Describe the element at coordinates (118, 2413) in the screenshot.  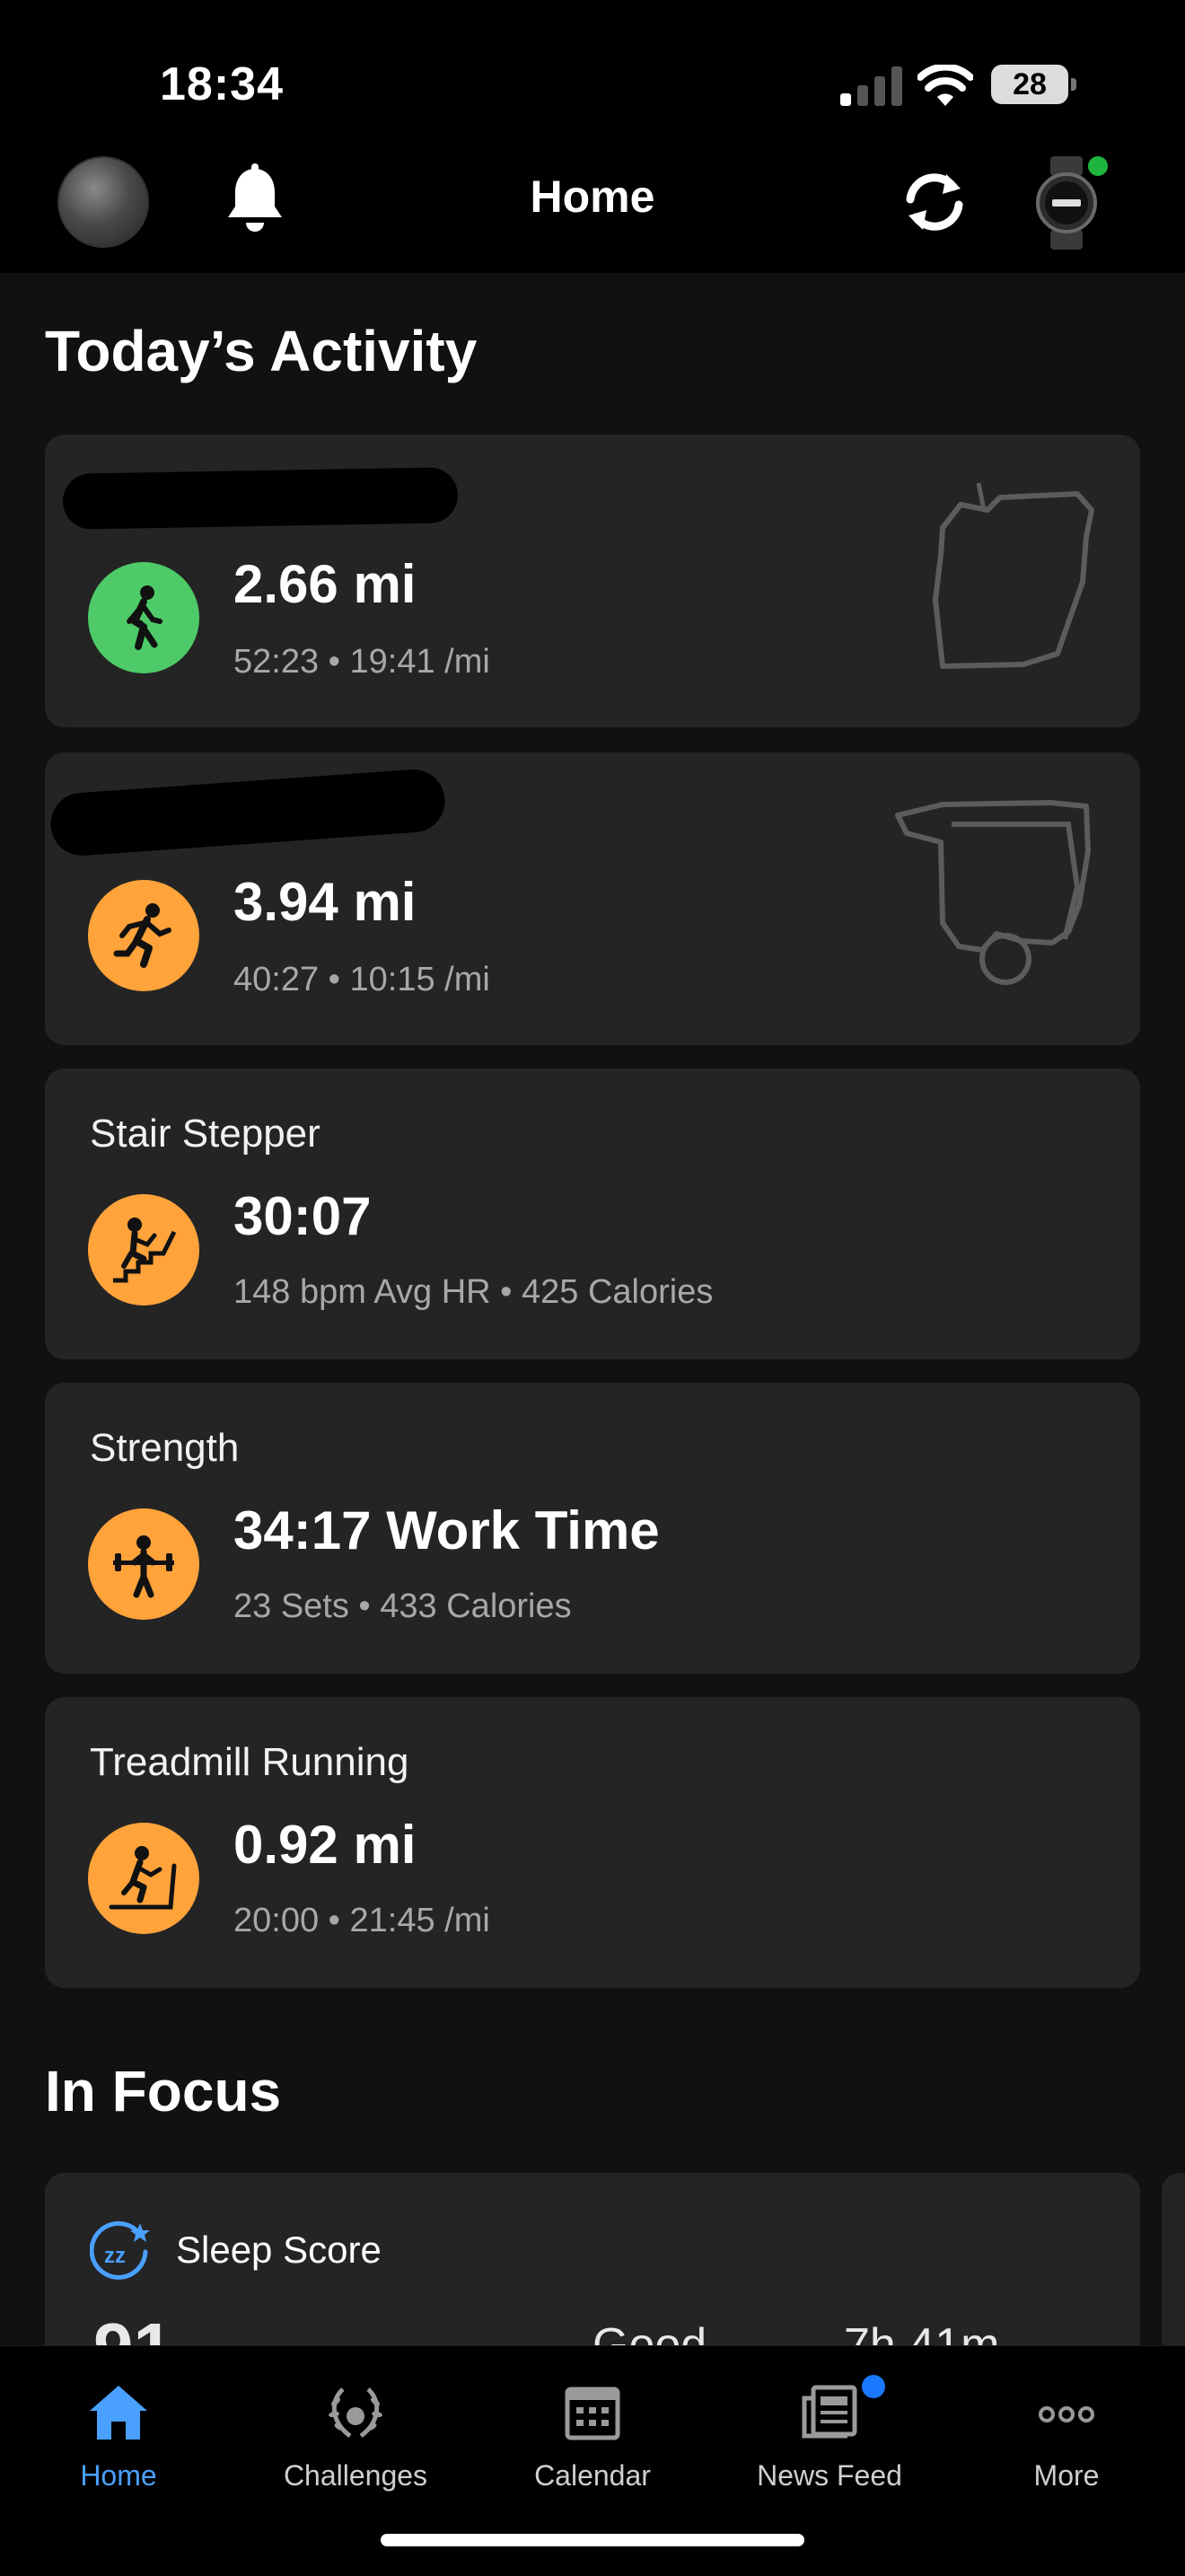
I see `home-icon` at that location.